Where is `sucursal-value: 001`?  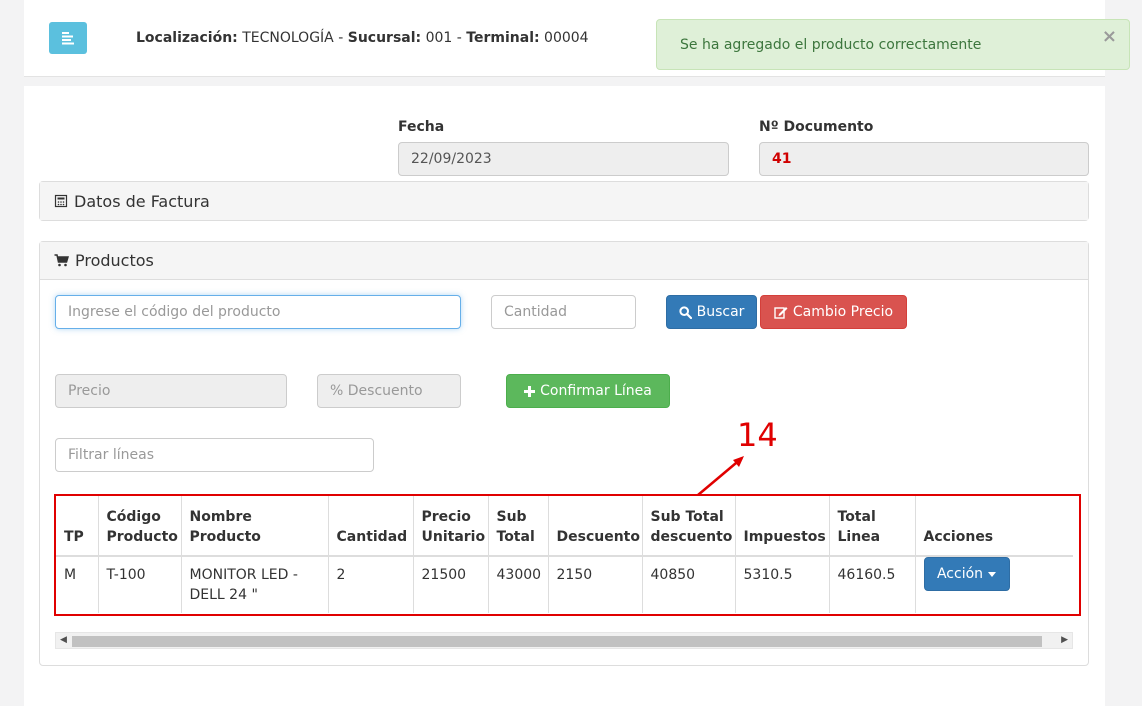 sucursal-value: 001 is located at coordinates (439, 38).